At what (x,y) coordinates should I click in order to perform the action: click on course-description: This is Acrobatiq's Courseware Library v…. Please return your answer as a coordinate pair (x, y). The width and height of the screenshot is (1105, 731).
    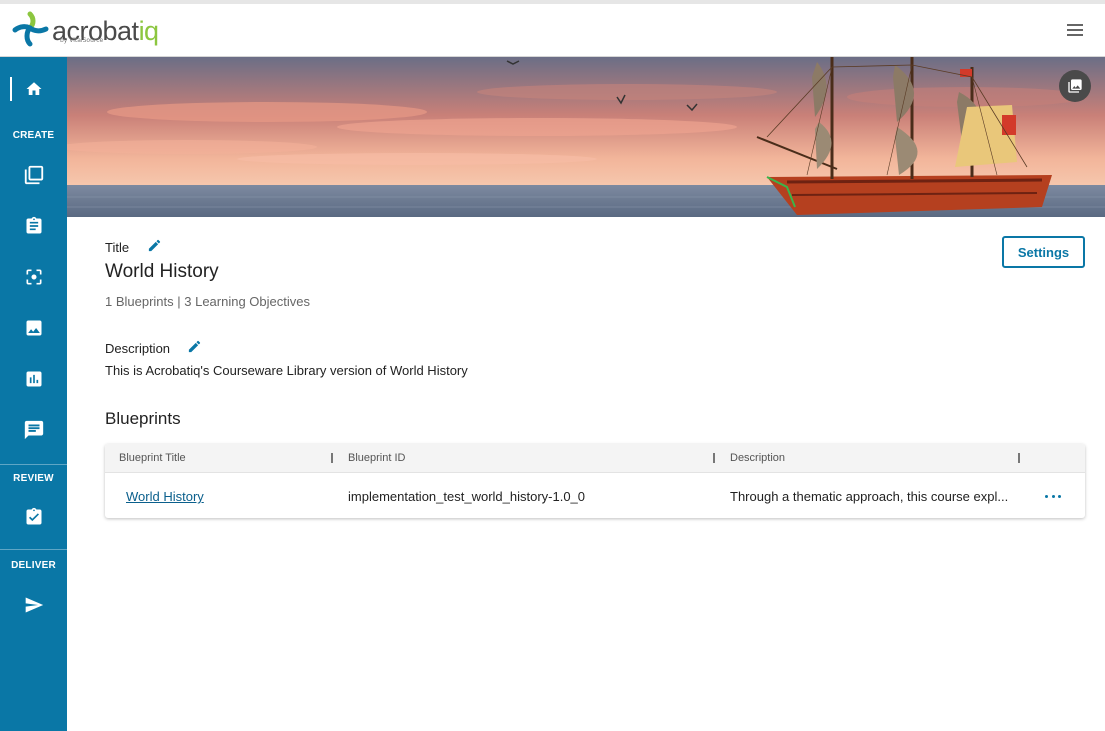
    Looking at the image, I should click on (286, 370).